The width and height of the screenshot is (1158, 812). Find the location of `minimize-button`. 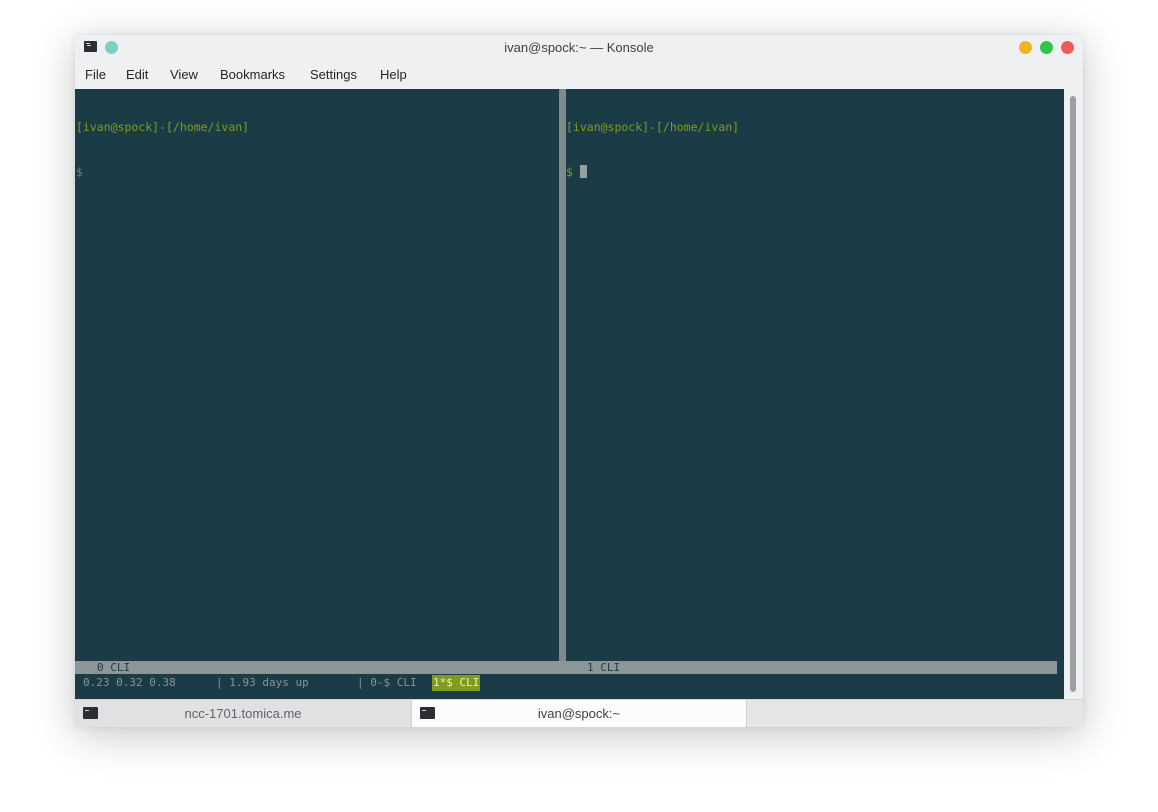

minimize-button is located at coordinates (1025, 47).